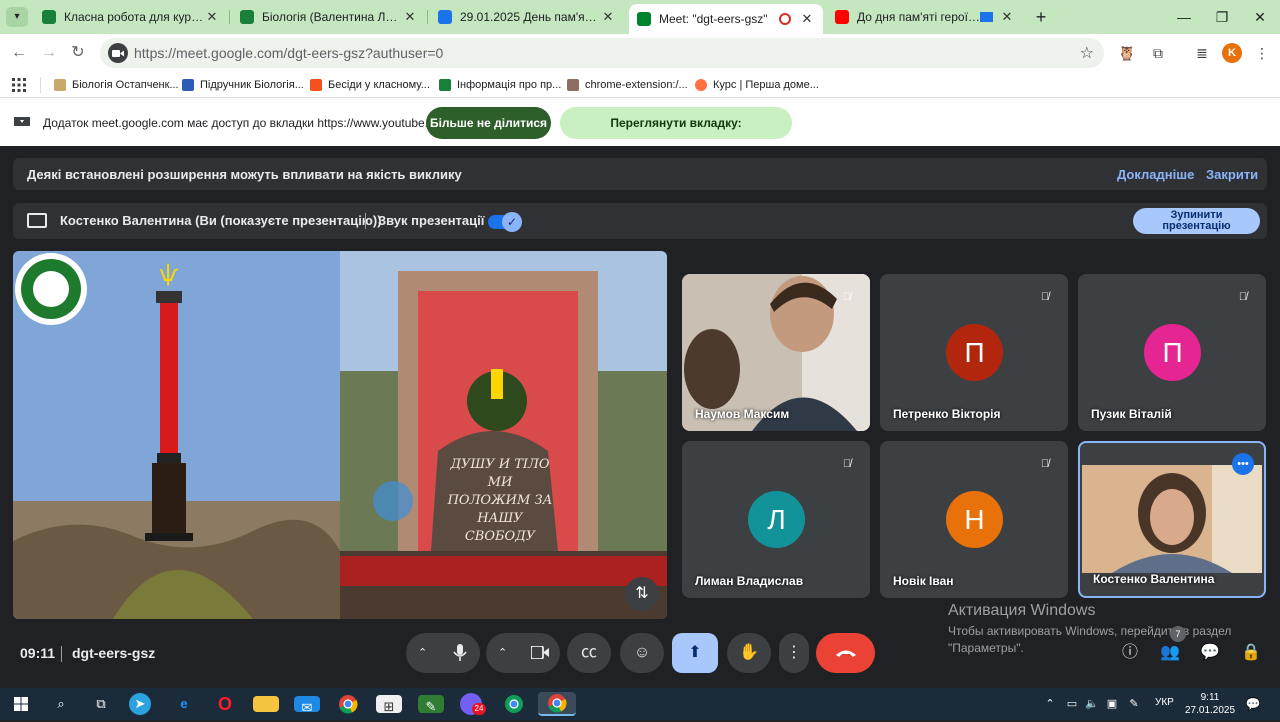 The height and width of the screenshot is (722, 1280). What do you see at coordinates (101, 704) in the screenshot?
I see `task-view-icon: ⧉` at bounding box center [101, 704].